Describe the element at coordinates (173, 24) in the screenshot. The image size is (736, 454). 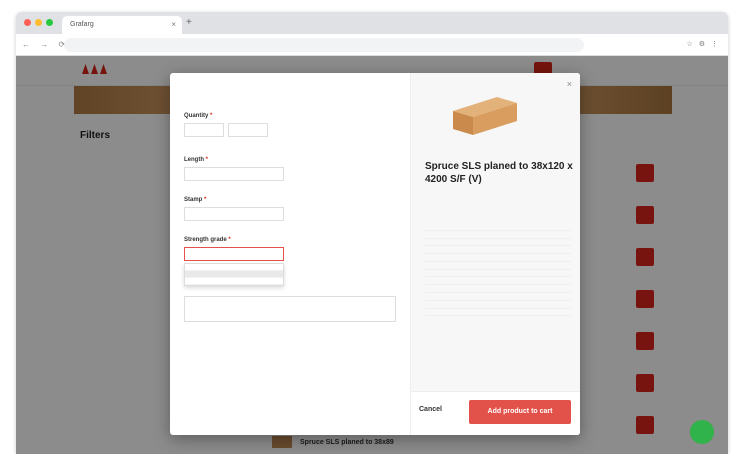
I see `tab-close-icon: ×` at that location.